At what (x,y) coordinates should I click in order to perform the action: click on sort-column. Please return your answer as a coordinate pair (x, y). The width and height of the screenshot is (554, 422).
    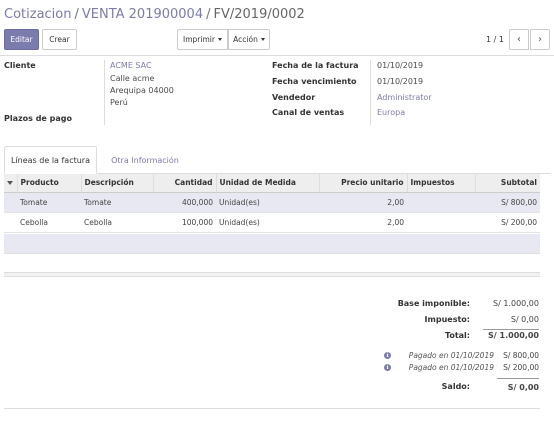
    Looking at the image, I should click on (10, 183).